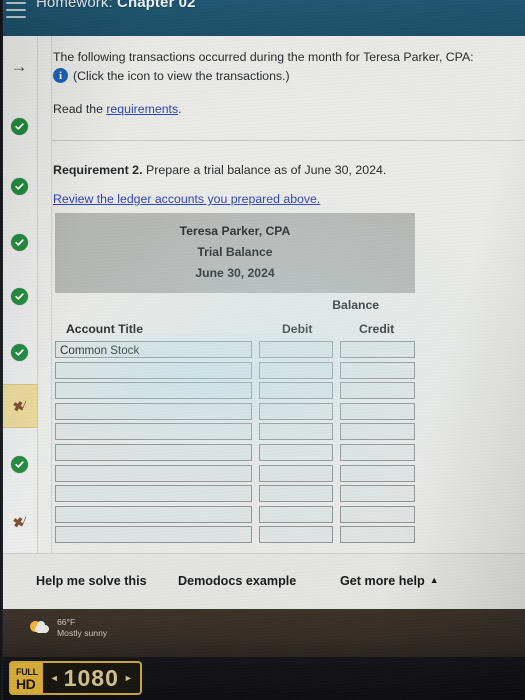 The width and height of the screenshot is (525, 700). What do you see at coordinates (382, 581) in the screenshot?
I see `get-more-help-label: Get more help` at bounding box center [382, 581].